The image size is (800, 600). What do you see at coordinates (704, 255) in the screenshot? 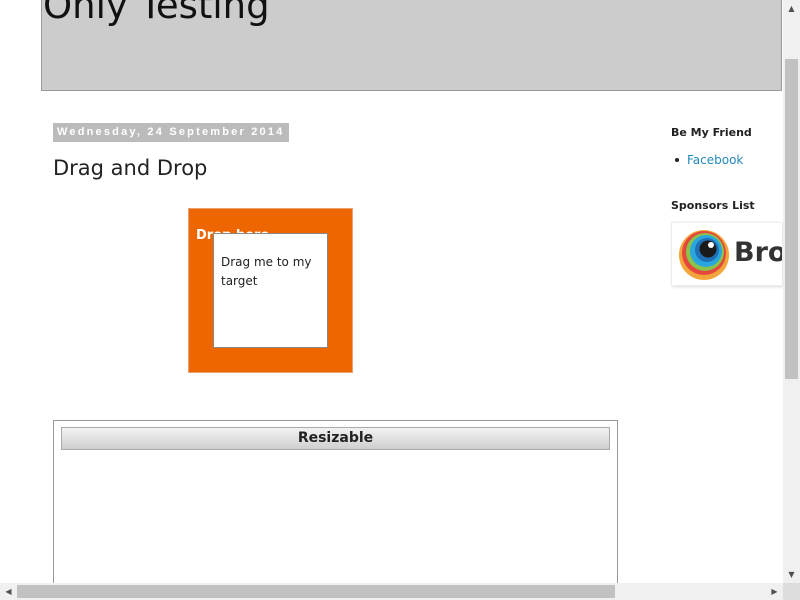
I see `browserstack-logo-icon` at bounding box center [704, 255].